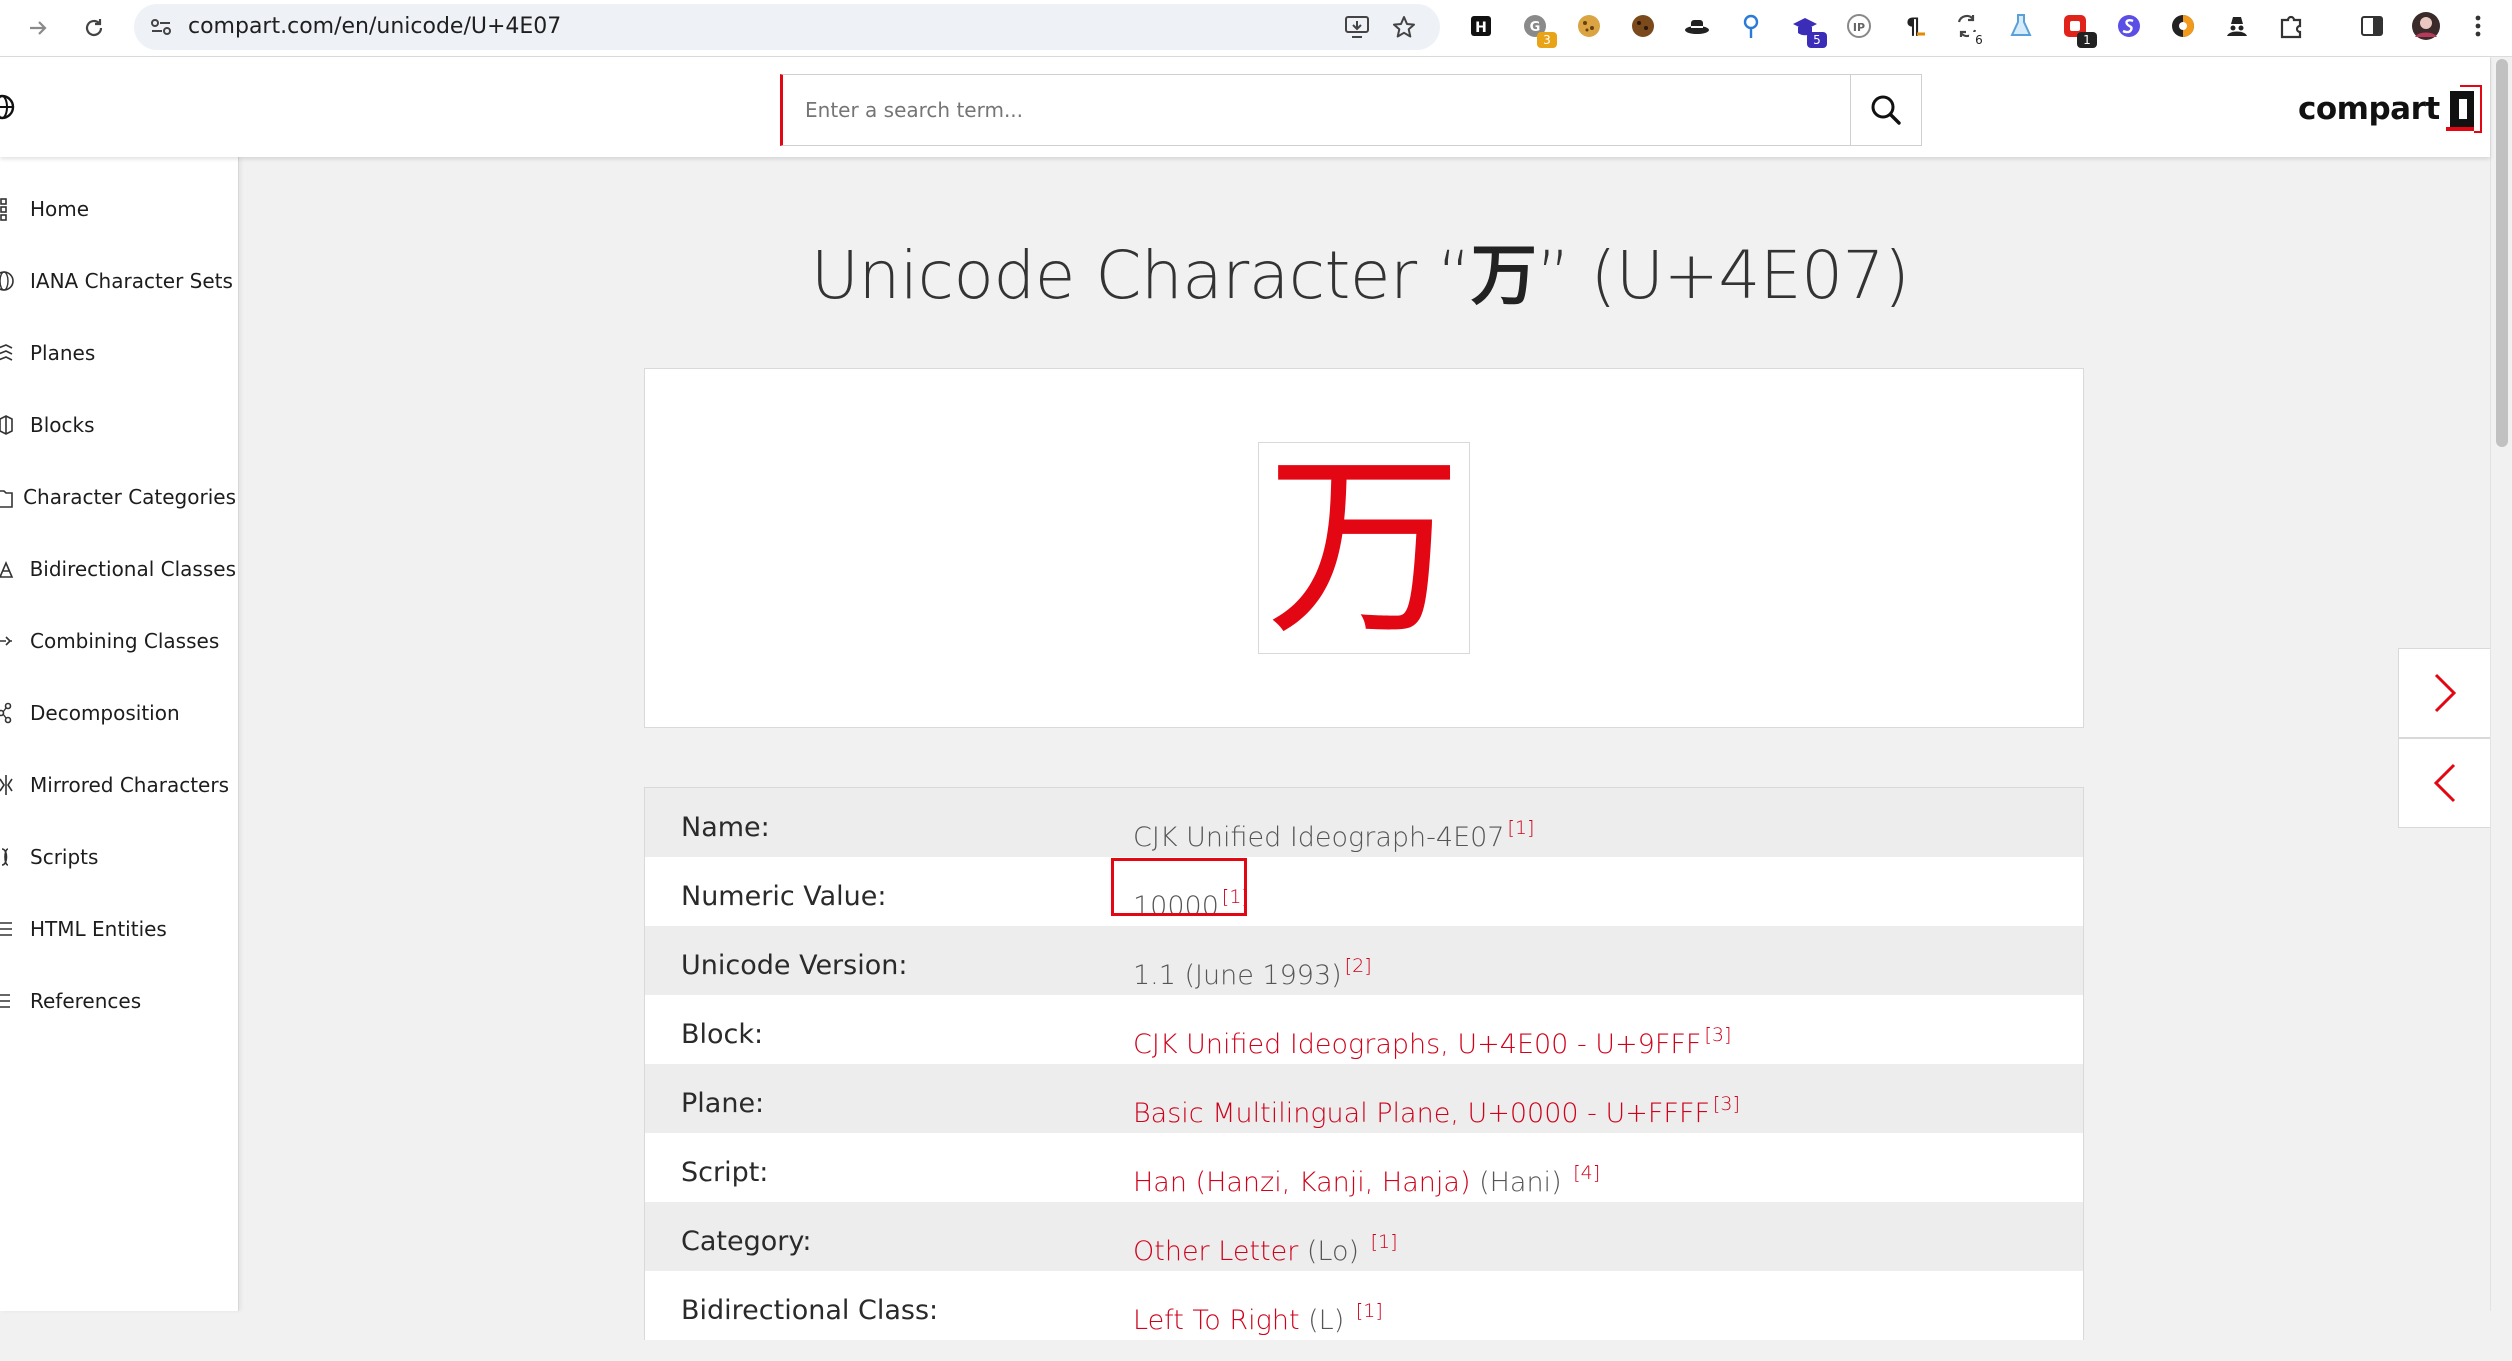 This screenshot has width=2512, height=1361. What do you see at coordinates (725, 1172) in the screenshot?
I see `property-label: Script:` at bounding box center [725, 1172].